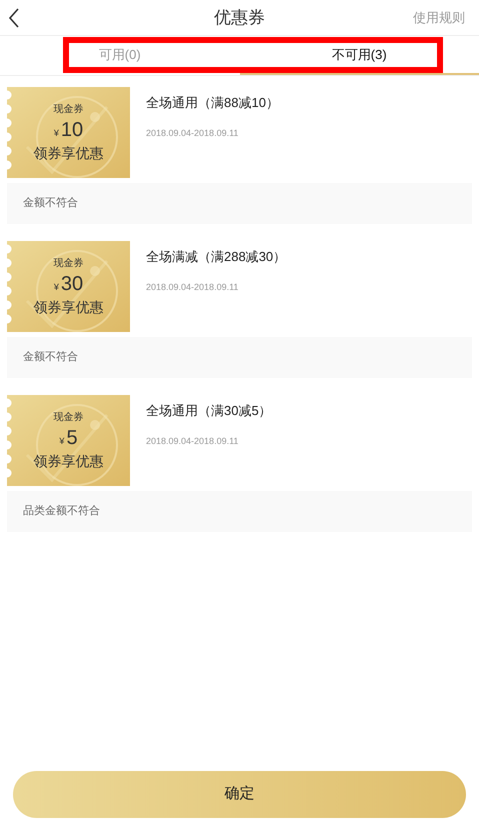 Image resolution: width=479 pixels, height=823 pixels. Describe the element at coordinates (239, 17) in the screenshot. I see `page-title: 优惠券` at that location.